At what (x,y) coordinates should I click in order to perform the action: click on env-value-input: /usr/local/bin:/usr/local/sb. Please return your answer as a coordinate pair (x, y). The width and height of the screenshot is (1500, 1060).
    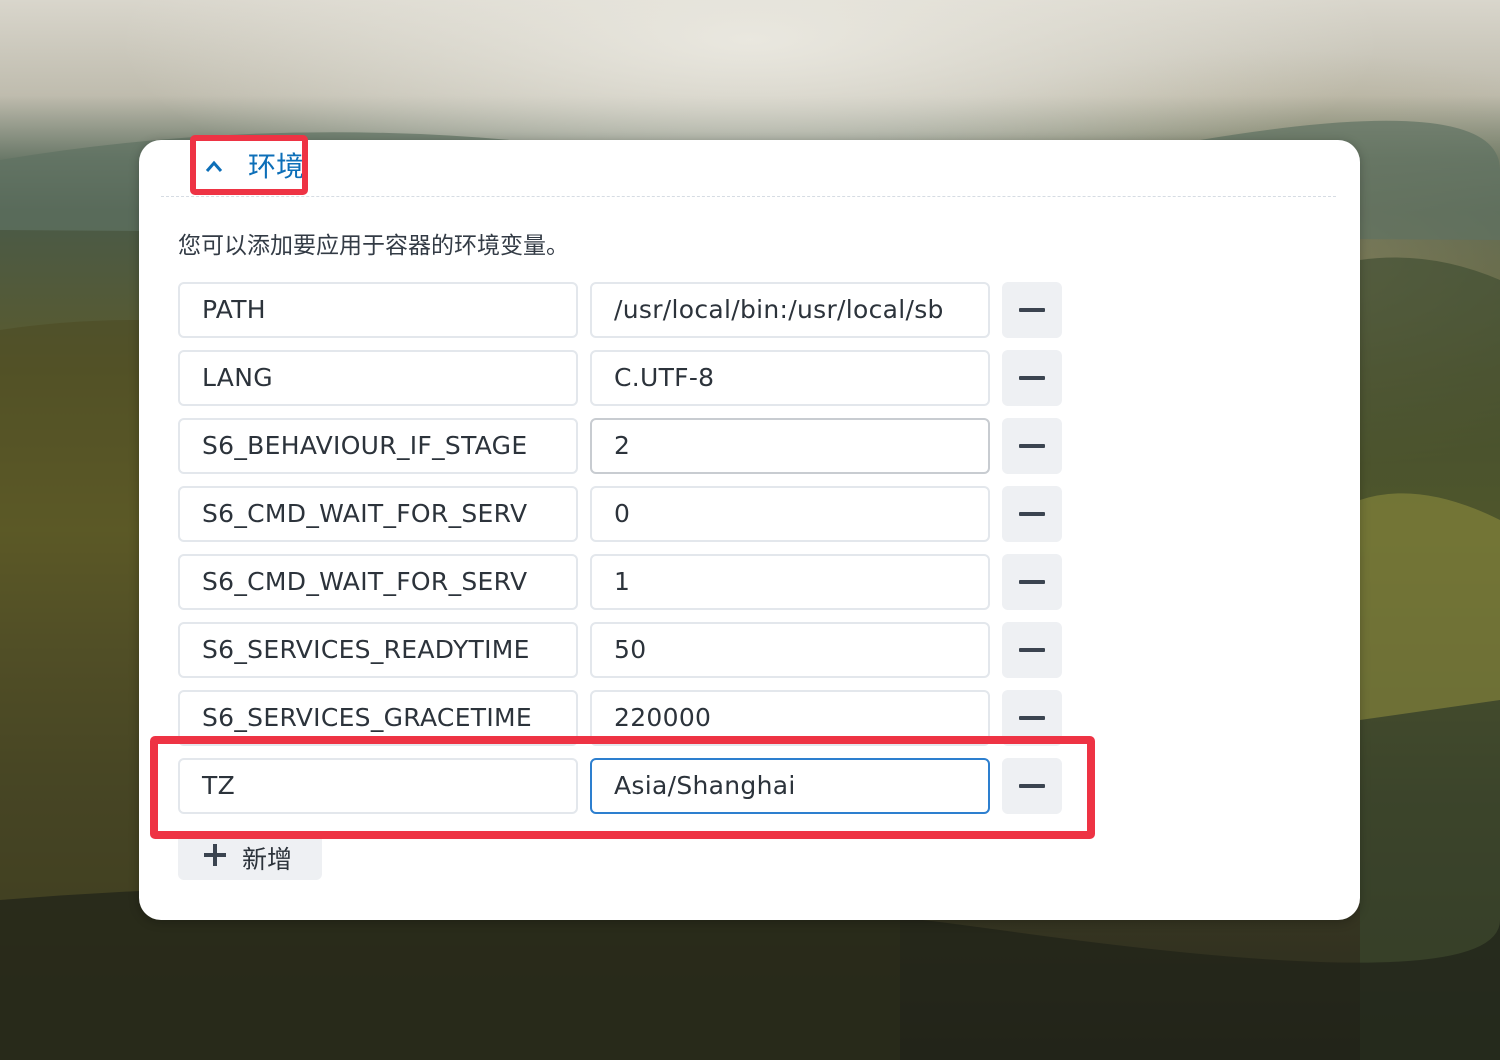
    Looking at the image, I should click on (790, 310).